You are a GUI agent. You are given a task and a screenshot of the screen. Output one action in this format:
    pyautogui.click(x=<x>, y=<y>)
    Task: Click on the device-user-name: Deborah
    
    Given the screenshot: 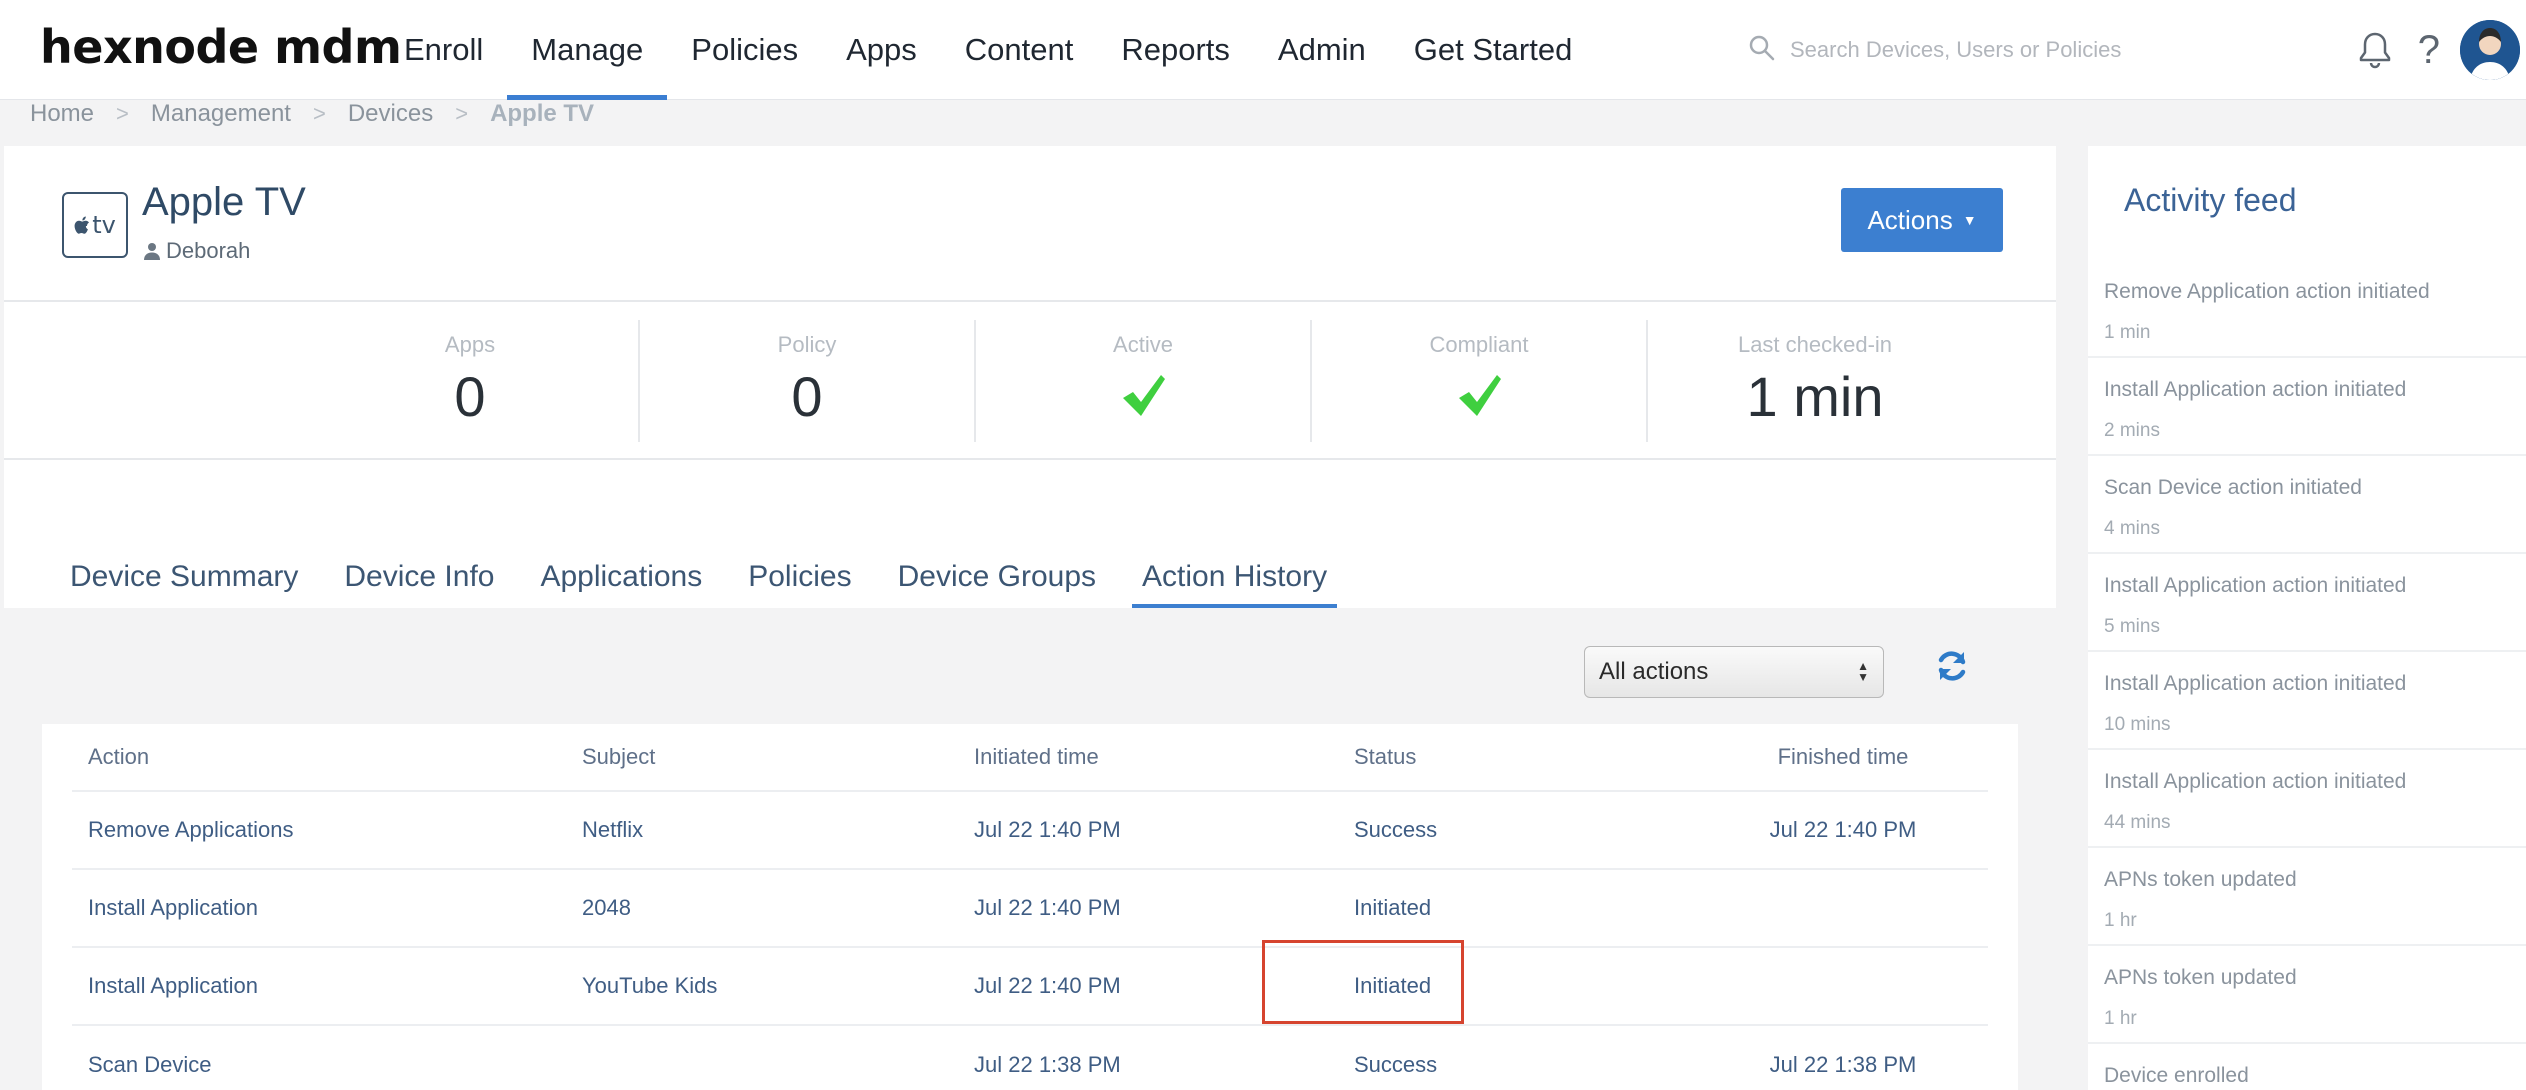 What is the action you would take?
    pyautogui.click(x=208, y=251)
    